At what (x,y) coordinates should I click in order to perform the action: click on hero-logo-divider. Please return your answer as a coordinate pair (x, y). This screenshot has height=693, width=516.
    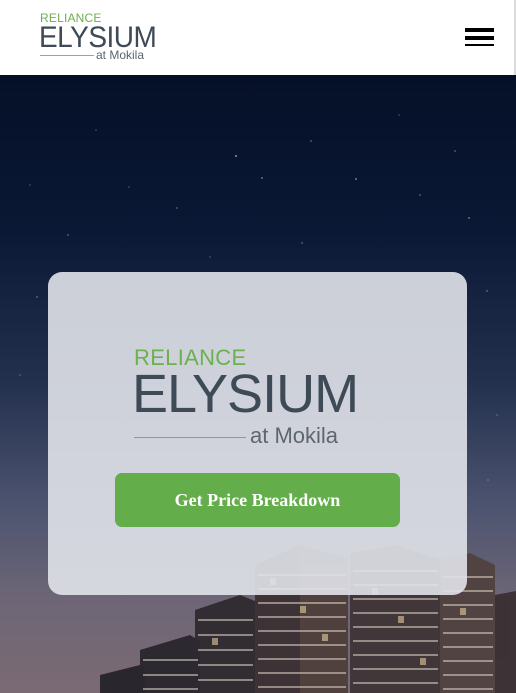
    Looking at the image, I should click on (190, 437).